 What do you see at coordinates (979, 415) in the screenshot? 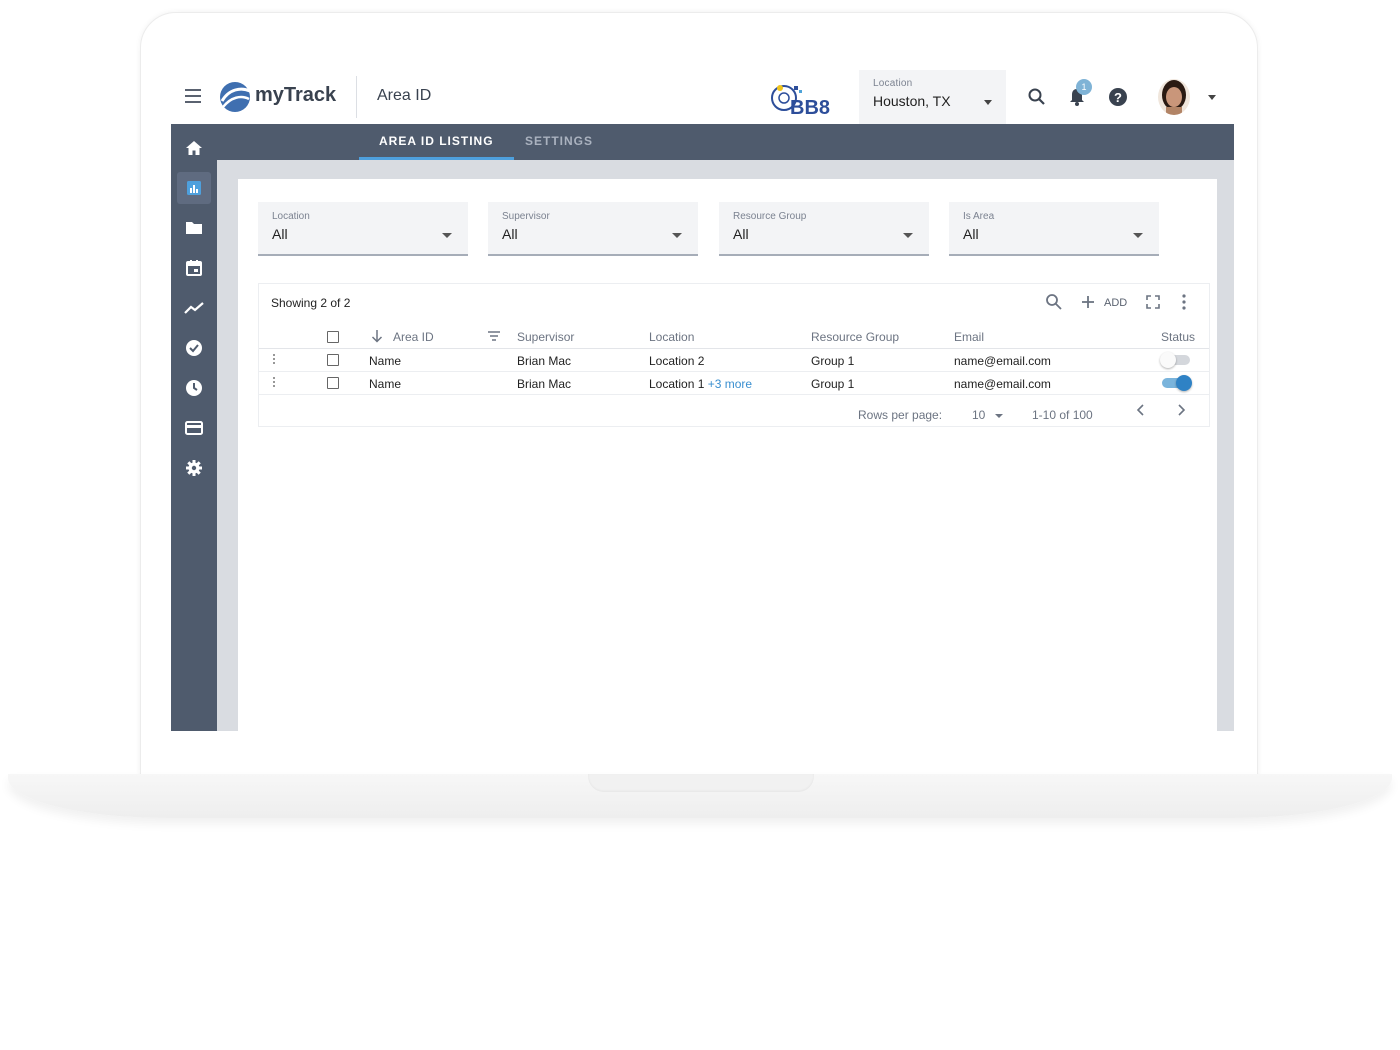
I see `rows-per-page-value: 10` at bounding box center [979, 415].